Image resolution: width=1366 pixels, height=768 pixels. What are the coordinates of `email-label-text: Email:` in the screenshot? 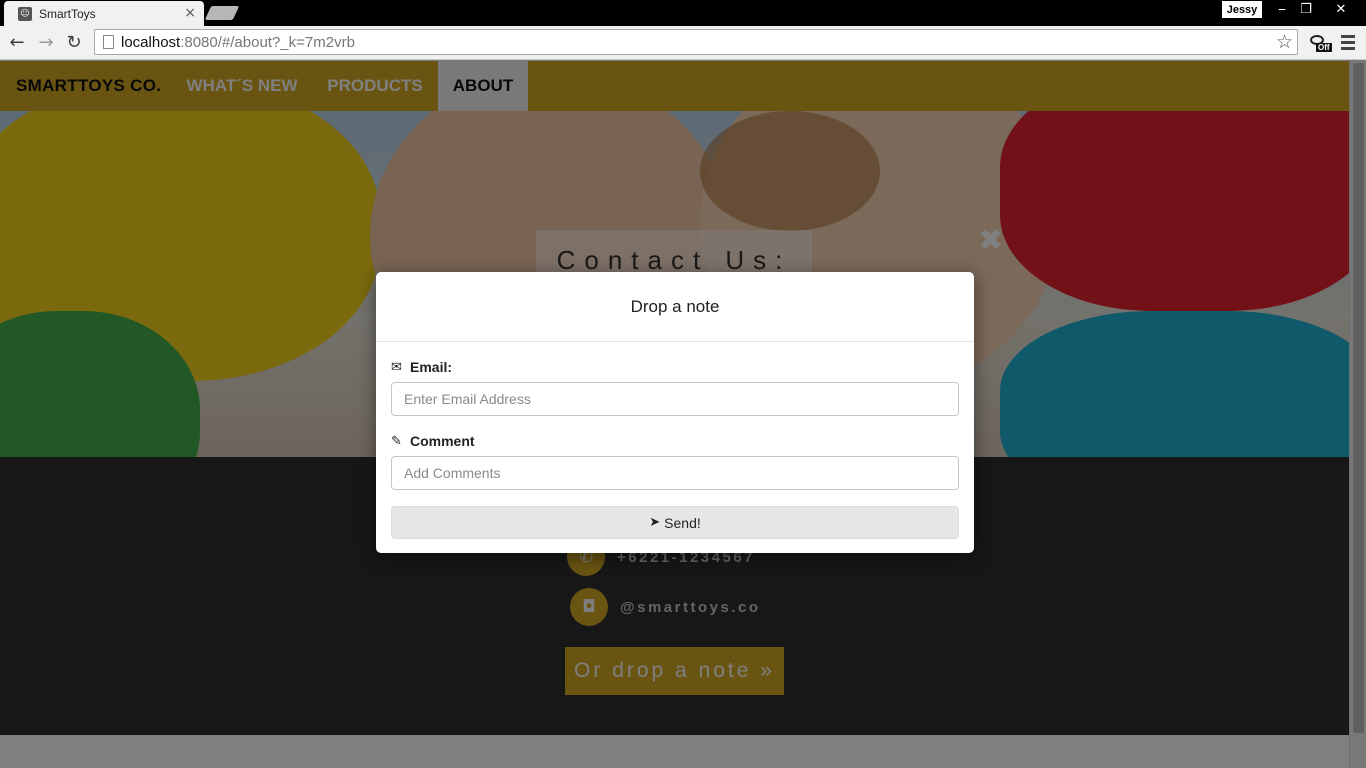 It's located at (431, 367).